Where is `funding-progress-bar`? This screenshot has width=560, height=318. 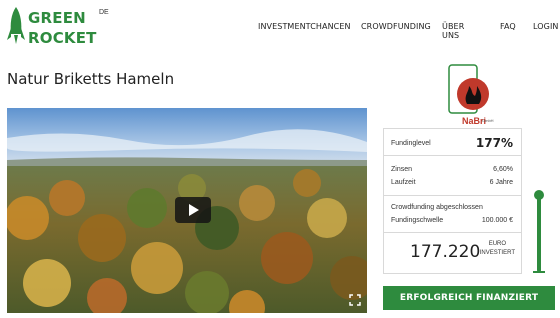 funding-progress-bar is located at coordinates (539, 231).